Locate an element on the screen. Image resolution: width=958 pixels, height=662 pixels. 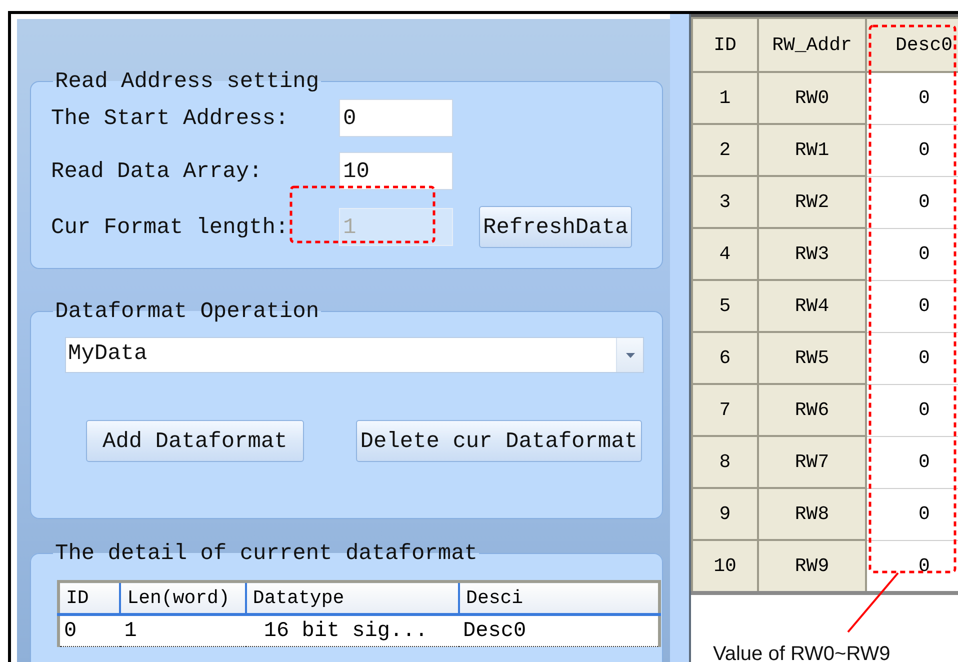
row-header: 7 is located at coordinates (725, 410).